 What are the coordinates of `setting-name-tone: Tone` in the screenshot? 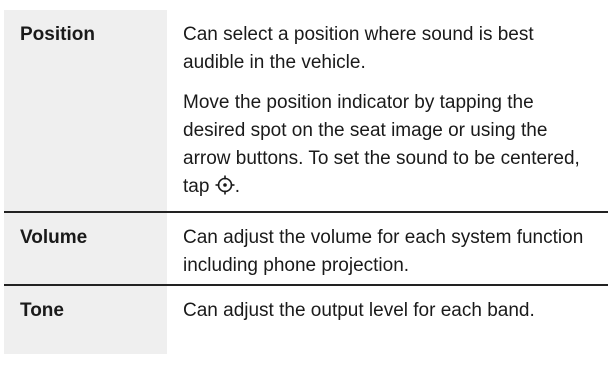 It's located at (85, 319).